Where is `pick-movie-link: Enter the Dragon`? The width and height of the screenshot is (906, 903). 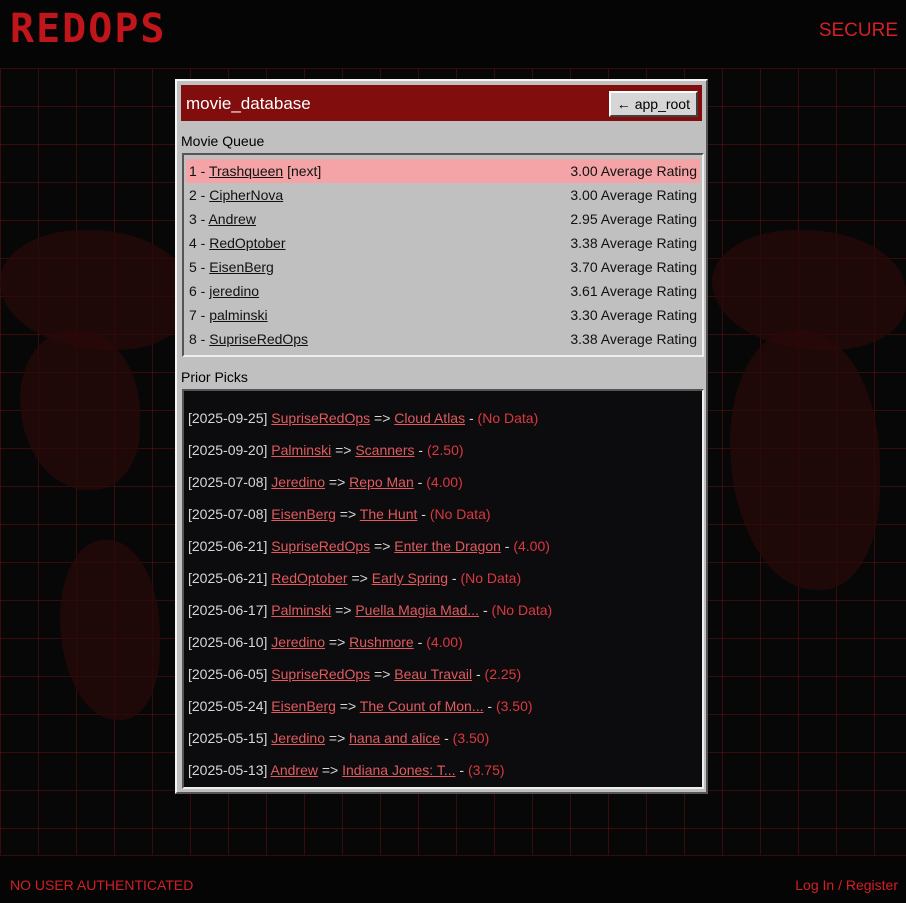 pick-movie-link: Enter the Dragon is located at coordinates (447, 546).